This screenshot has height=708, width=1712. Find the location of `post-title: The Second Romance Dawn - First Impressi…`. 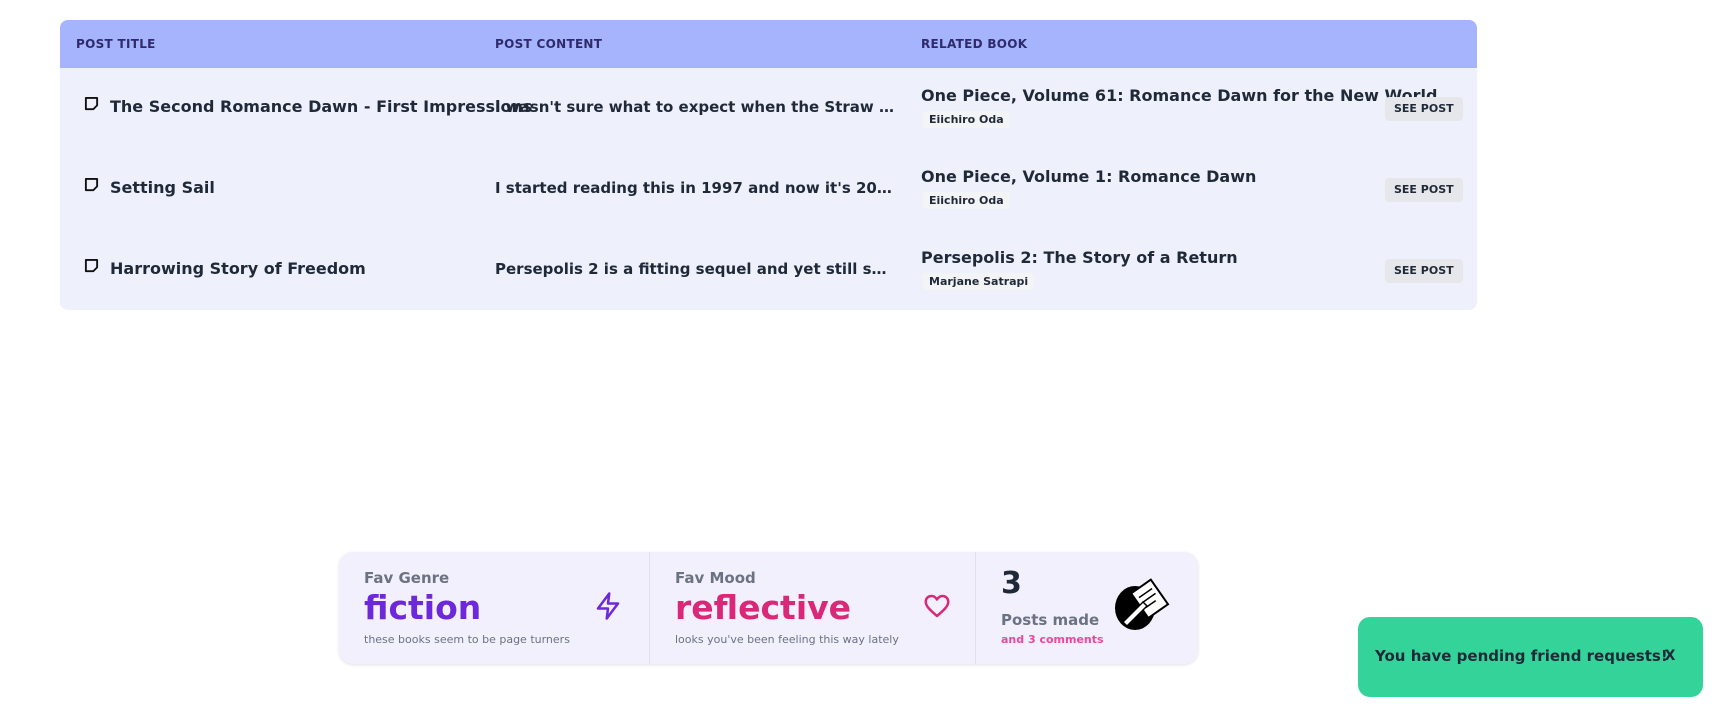

post-title: The Second Romance Dawn - First Impressi… is located at coordinates (321, 106).